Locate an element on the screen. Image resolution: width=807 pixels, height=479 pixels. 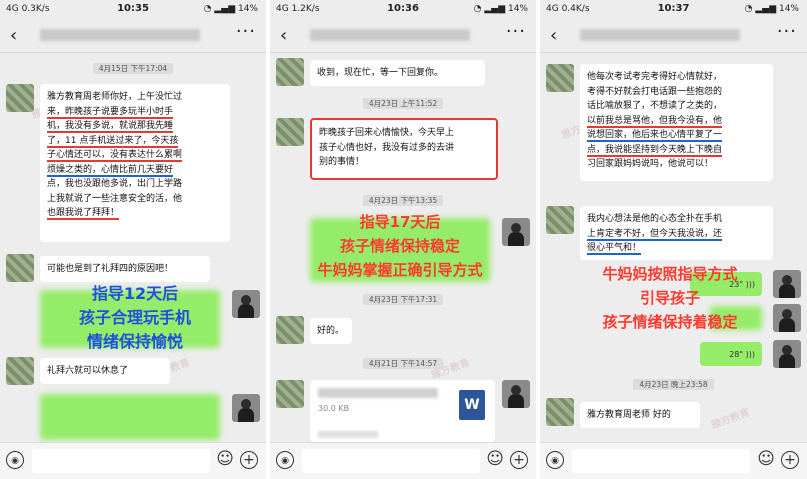
message-line: 以前我总是骂他，但我今没有，他 is located at coordinates (655, 121).